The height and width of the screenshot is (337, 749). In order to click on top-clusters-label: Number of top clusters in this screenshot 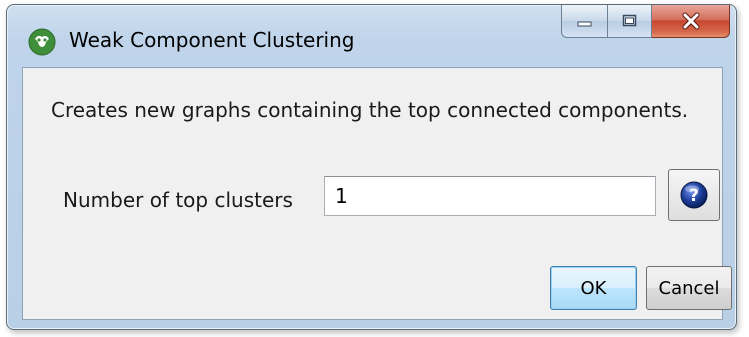, I will do `click(178, 200)`.